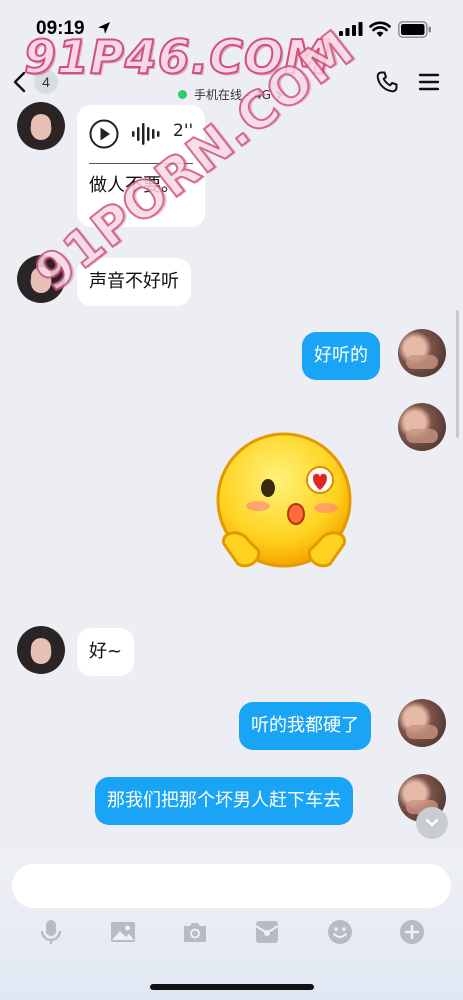  Describe the element at coordinates (429, 82) in the screenshot. I see `menu-icon` at that location.